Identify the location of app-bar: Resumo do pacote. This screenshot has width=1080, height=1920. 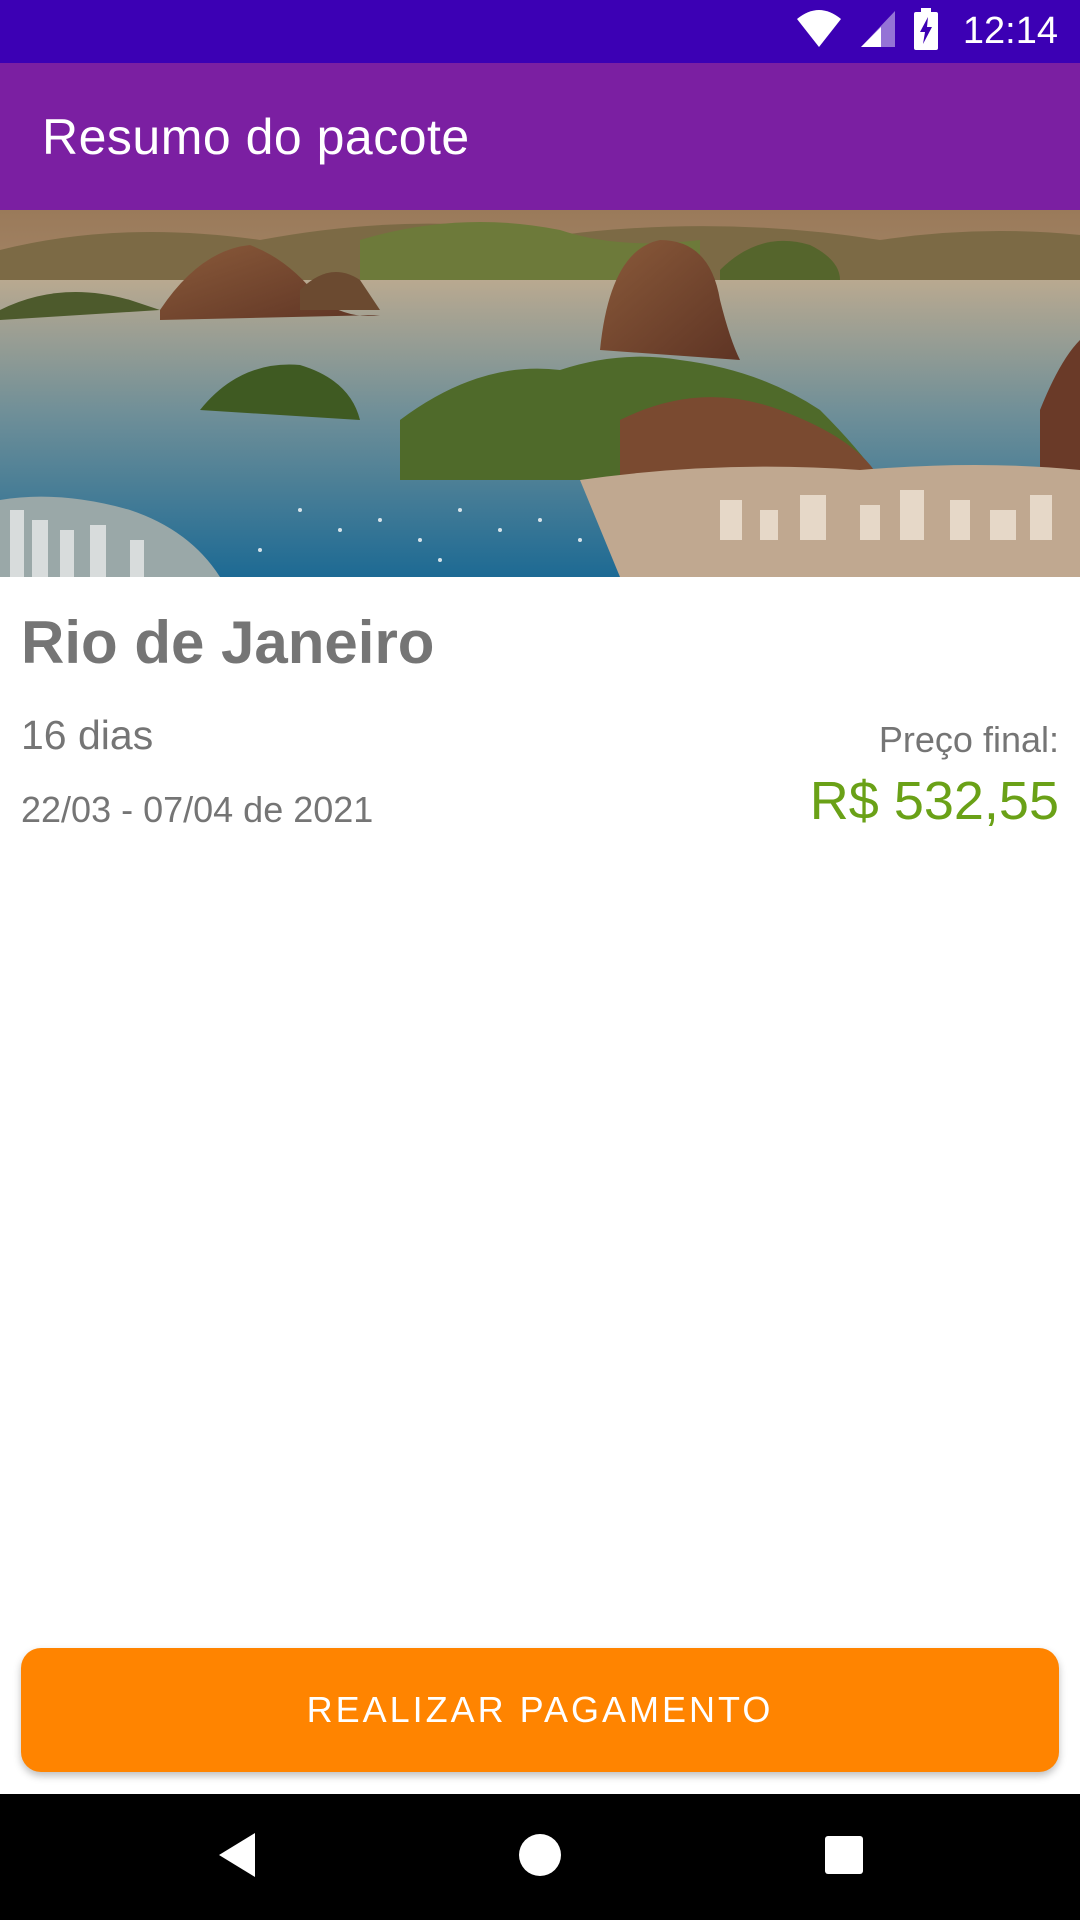
(540, 136).